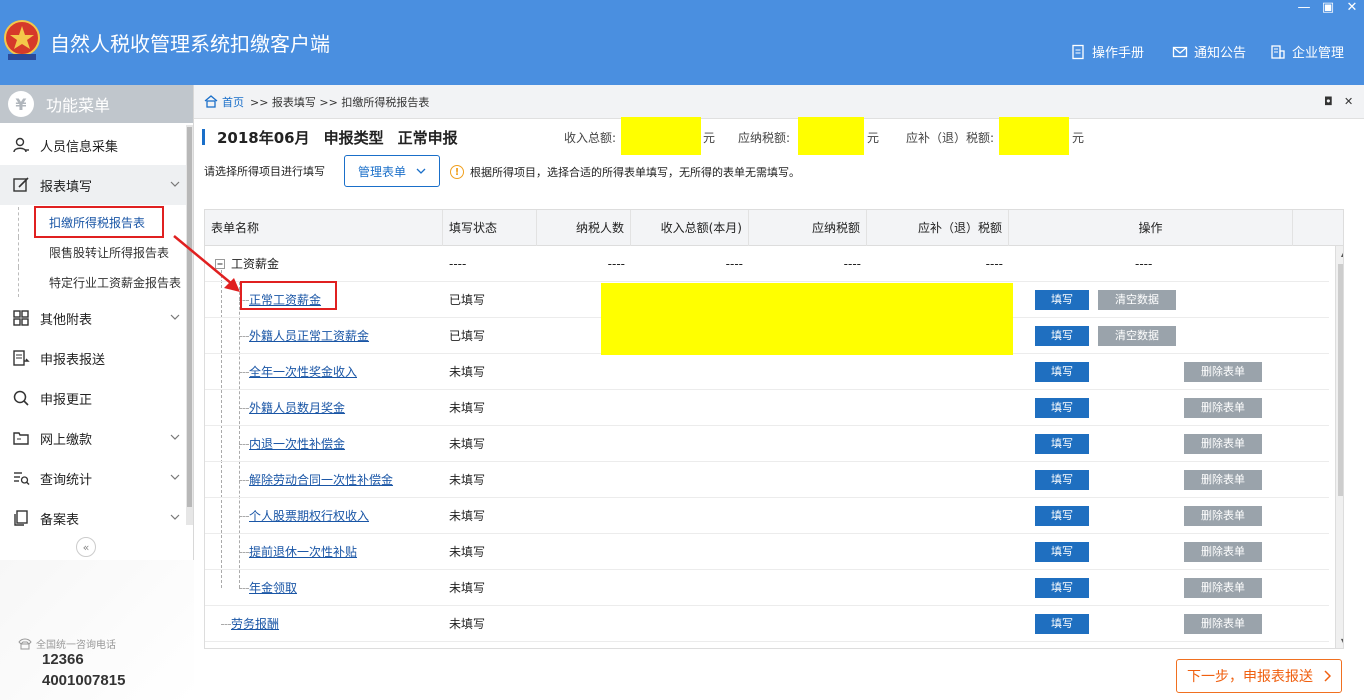 This screenshot has height=700, width=1364. What do you see at coordinates (66, 440) in the screenshot?
I see `sidebar-item-label: 网上缴款` at bounding box center [66, 440].